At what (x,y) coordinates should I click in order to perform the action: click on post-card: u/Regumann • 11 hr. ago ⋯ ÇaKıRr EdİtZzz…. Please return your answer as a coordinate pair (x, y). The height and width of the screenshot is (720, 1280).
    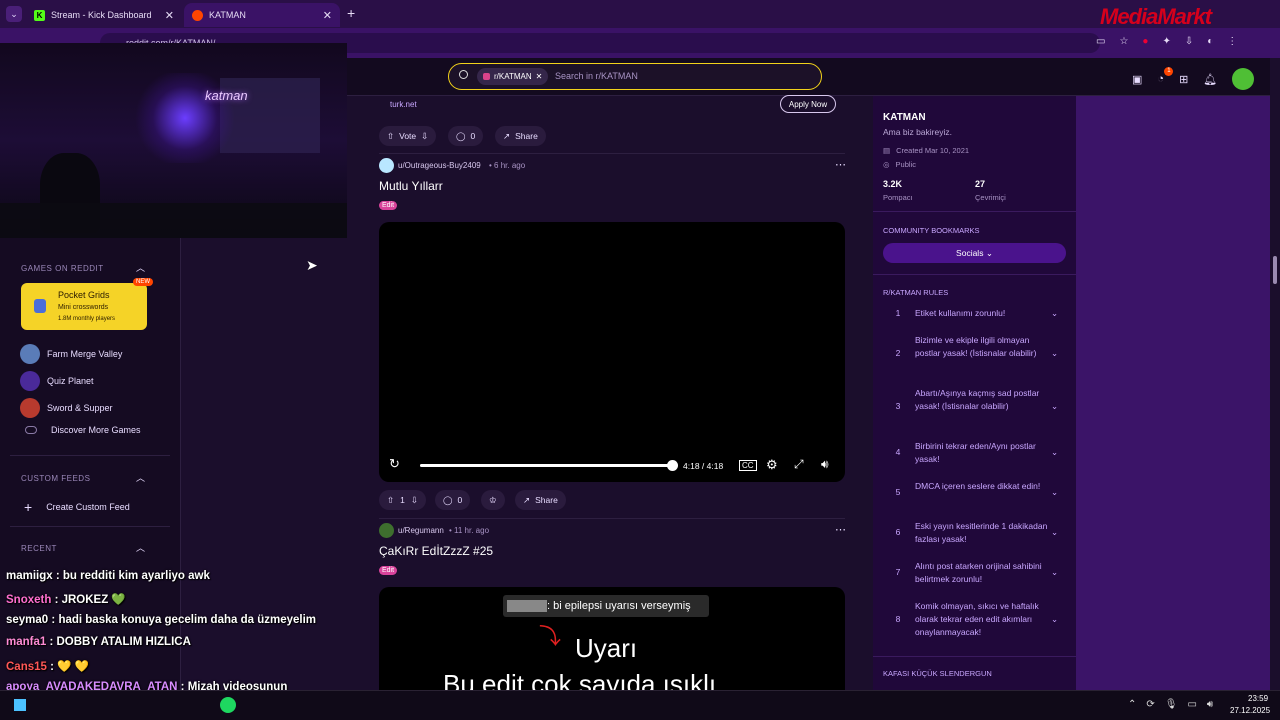
    Looking at the image, I should click on (614, 610).